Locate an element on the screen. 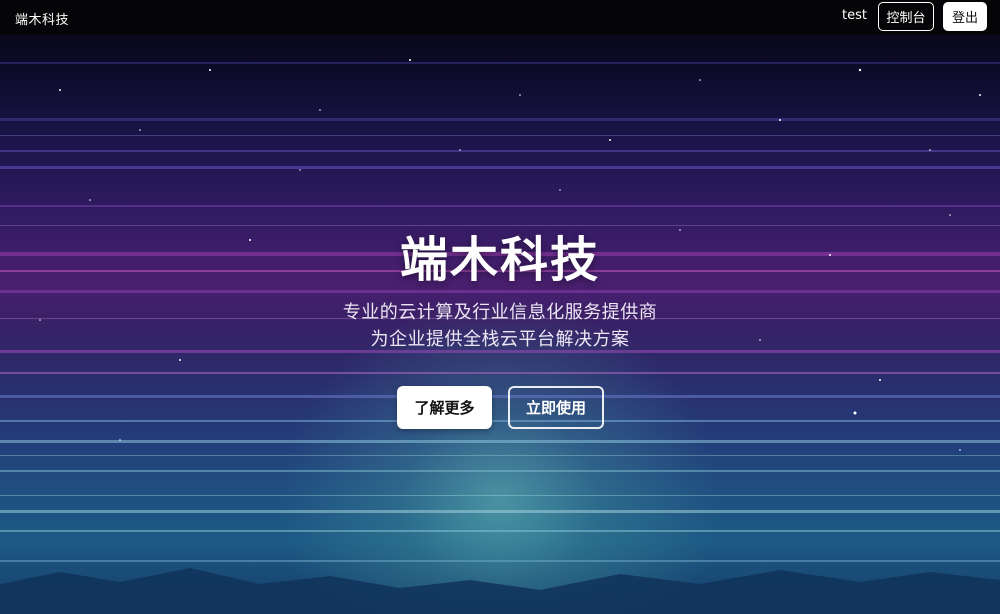 This screenshot has width=1000, height=614. user-name: test is located at coordinates (854, 15).